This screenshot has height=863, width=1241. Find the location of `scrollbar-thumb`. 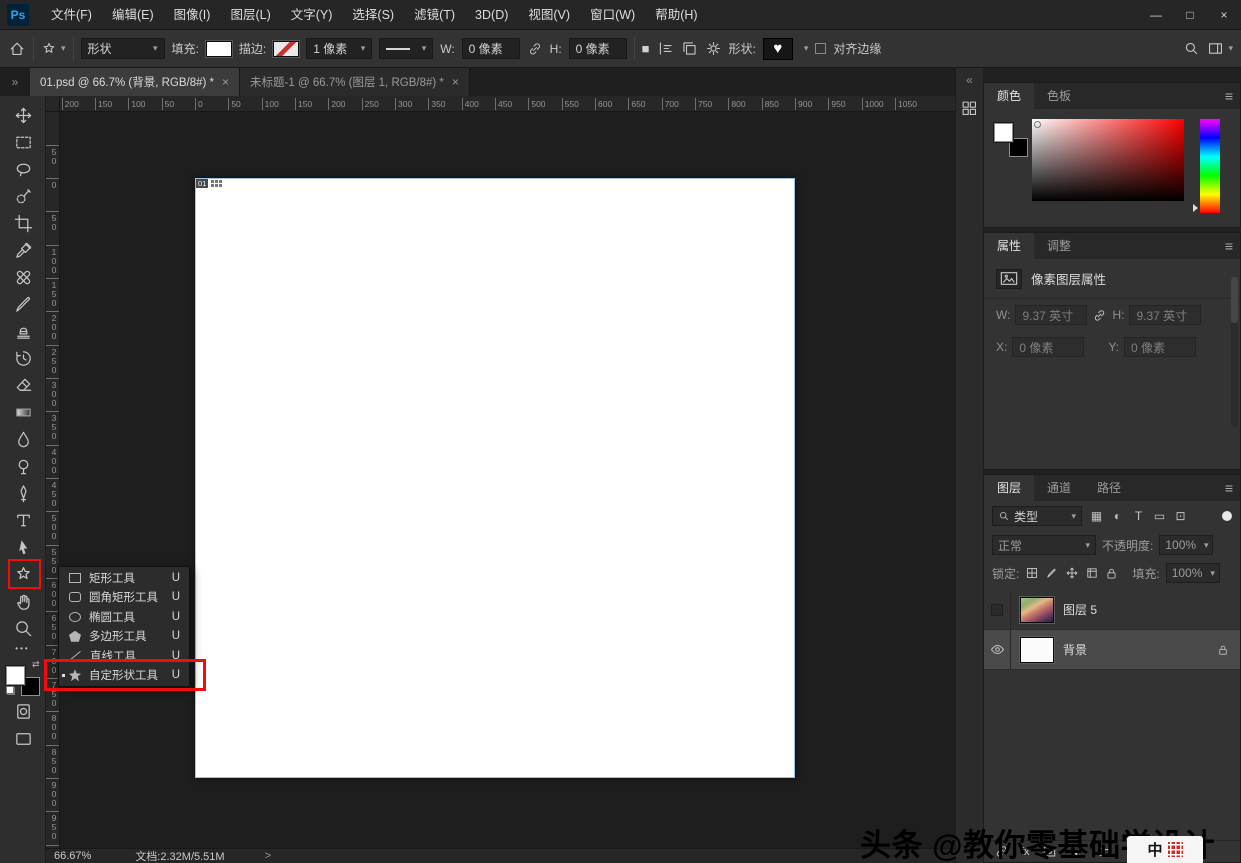

scrollbar-thumb is located at coordinates (1234, 300).